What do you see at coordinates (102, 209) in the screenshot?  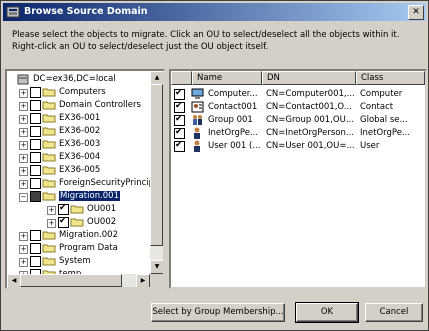 I see `tree-item-label: OU001` at bounding box center [102, 209].